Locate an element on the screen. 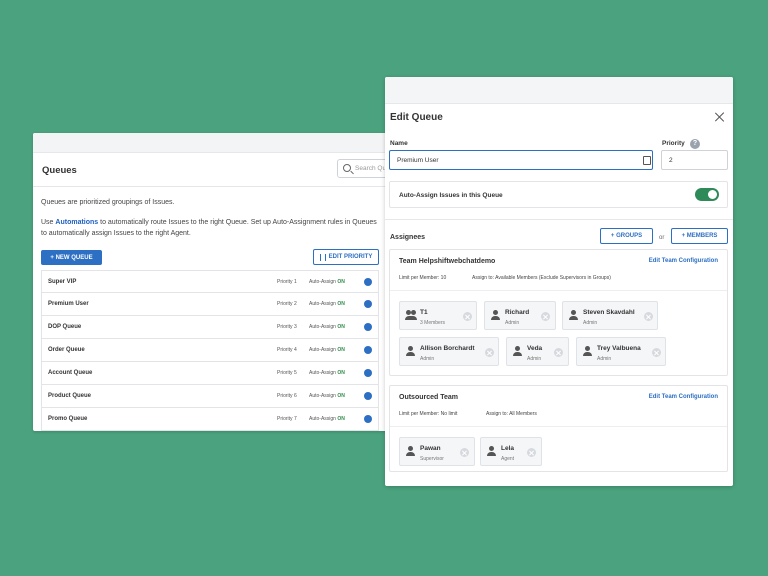 This screenshot has height=576, width=768. member-name: T1 is located at coordinates (424, 312).